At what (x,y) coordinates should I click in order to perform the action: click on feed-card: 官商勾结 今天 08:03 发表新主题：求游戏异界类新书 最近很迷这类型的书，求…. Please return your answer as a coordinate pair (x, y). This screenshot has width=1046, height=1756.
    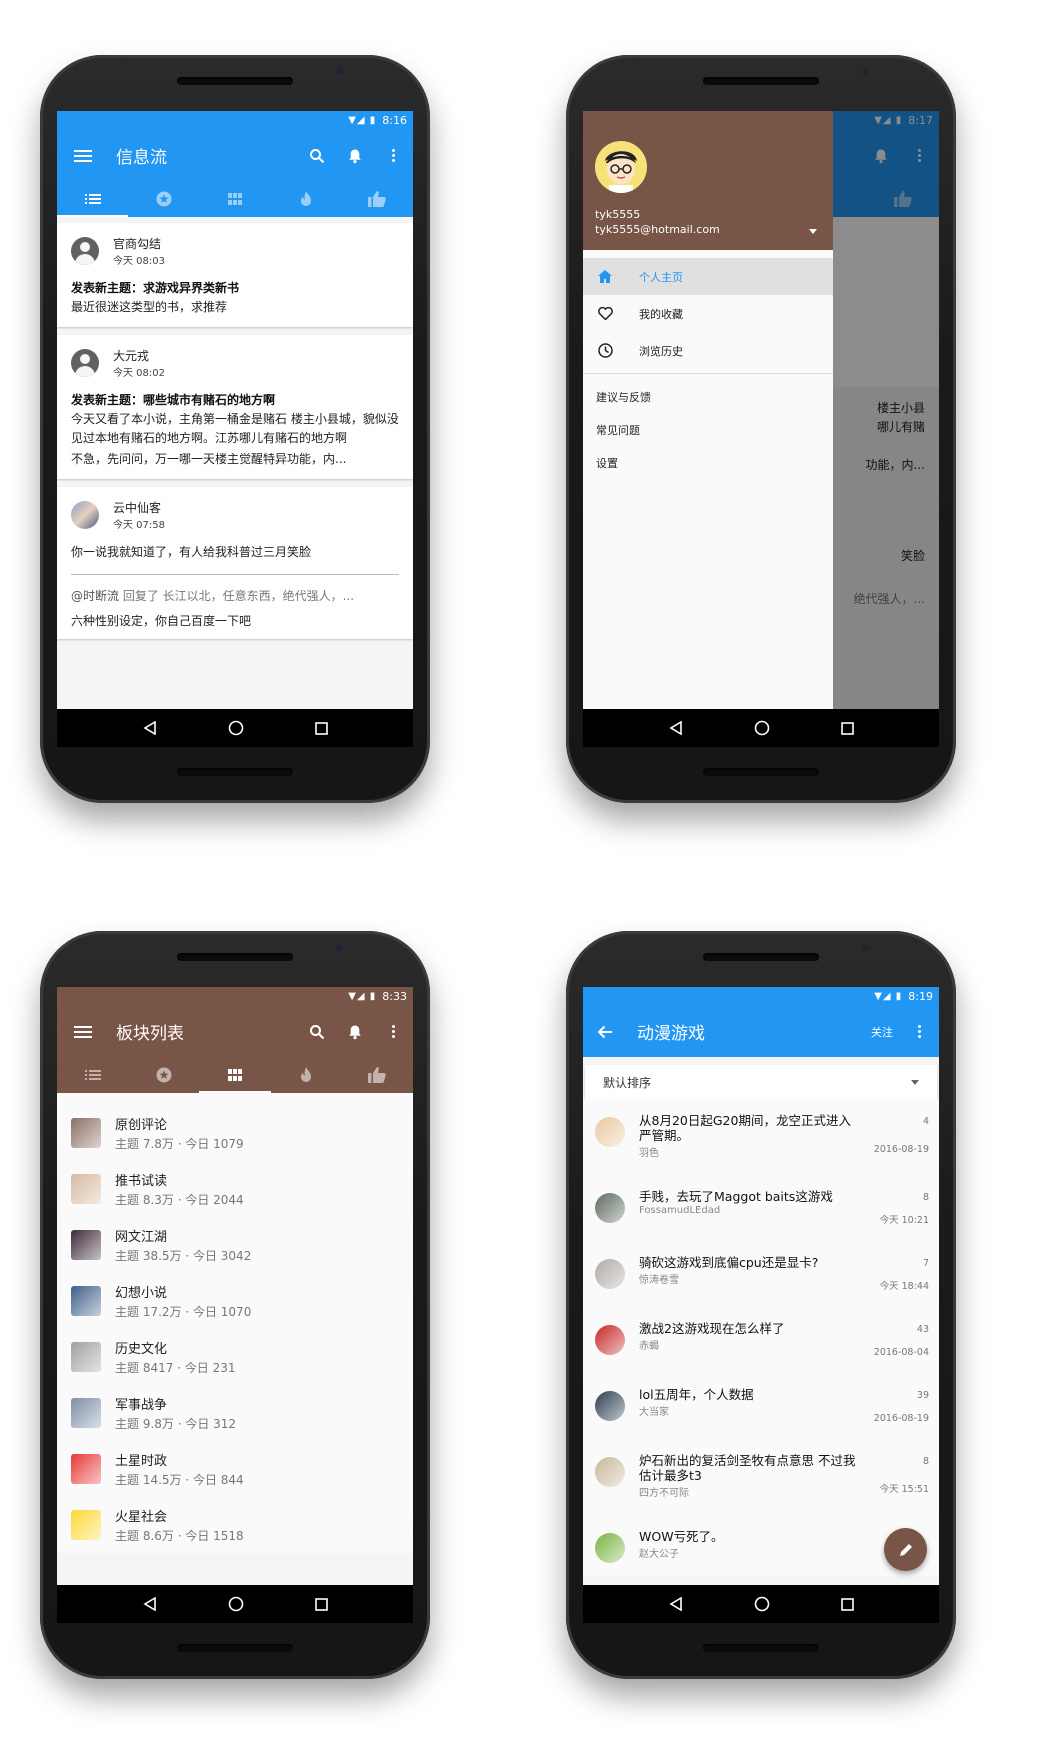
    Looking at the image, I should click on (235, 275).